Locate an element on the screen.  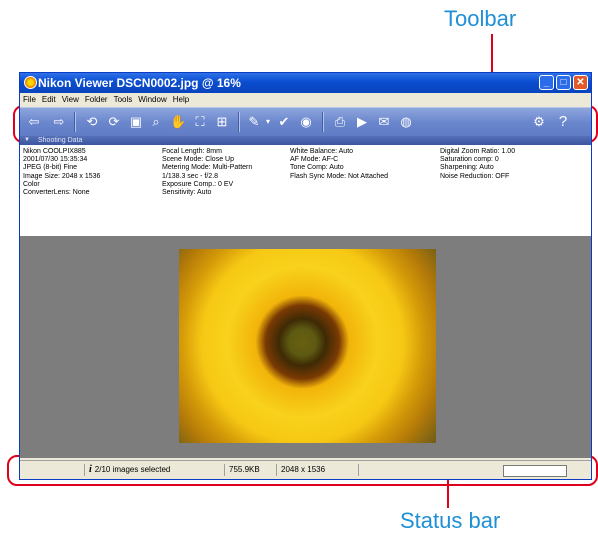
help-icon: ? is located at coordinates (563, 122).